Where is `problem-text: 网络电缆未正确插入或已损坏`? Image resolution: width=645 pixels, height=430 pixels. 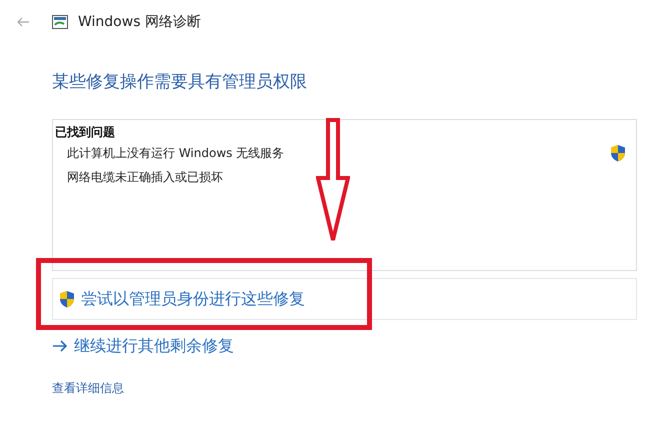 problem-text: 网络电缆未正确插入或已损坏 is located at coordinates (145, 177).